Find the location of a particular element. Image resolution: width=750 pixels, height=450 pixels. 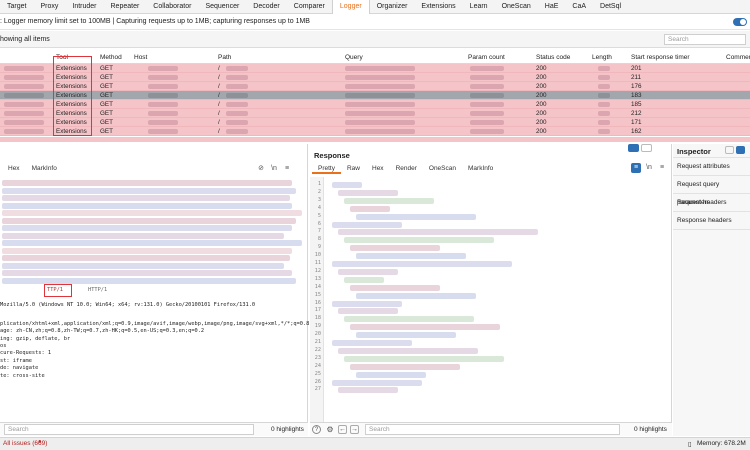

tab-collaborator: Collaborator is located at coordinates (172, 7).